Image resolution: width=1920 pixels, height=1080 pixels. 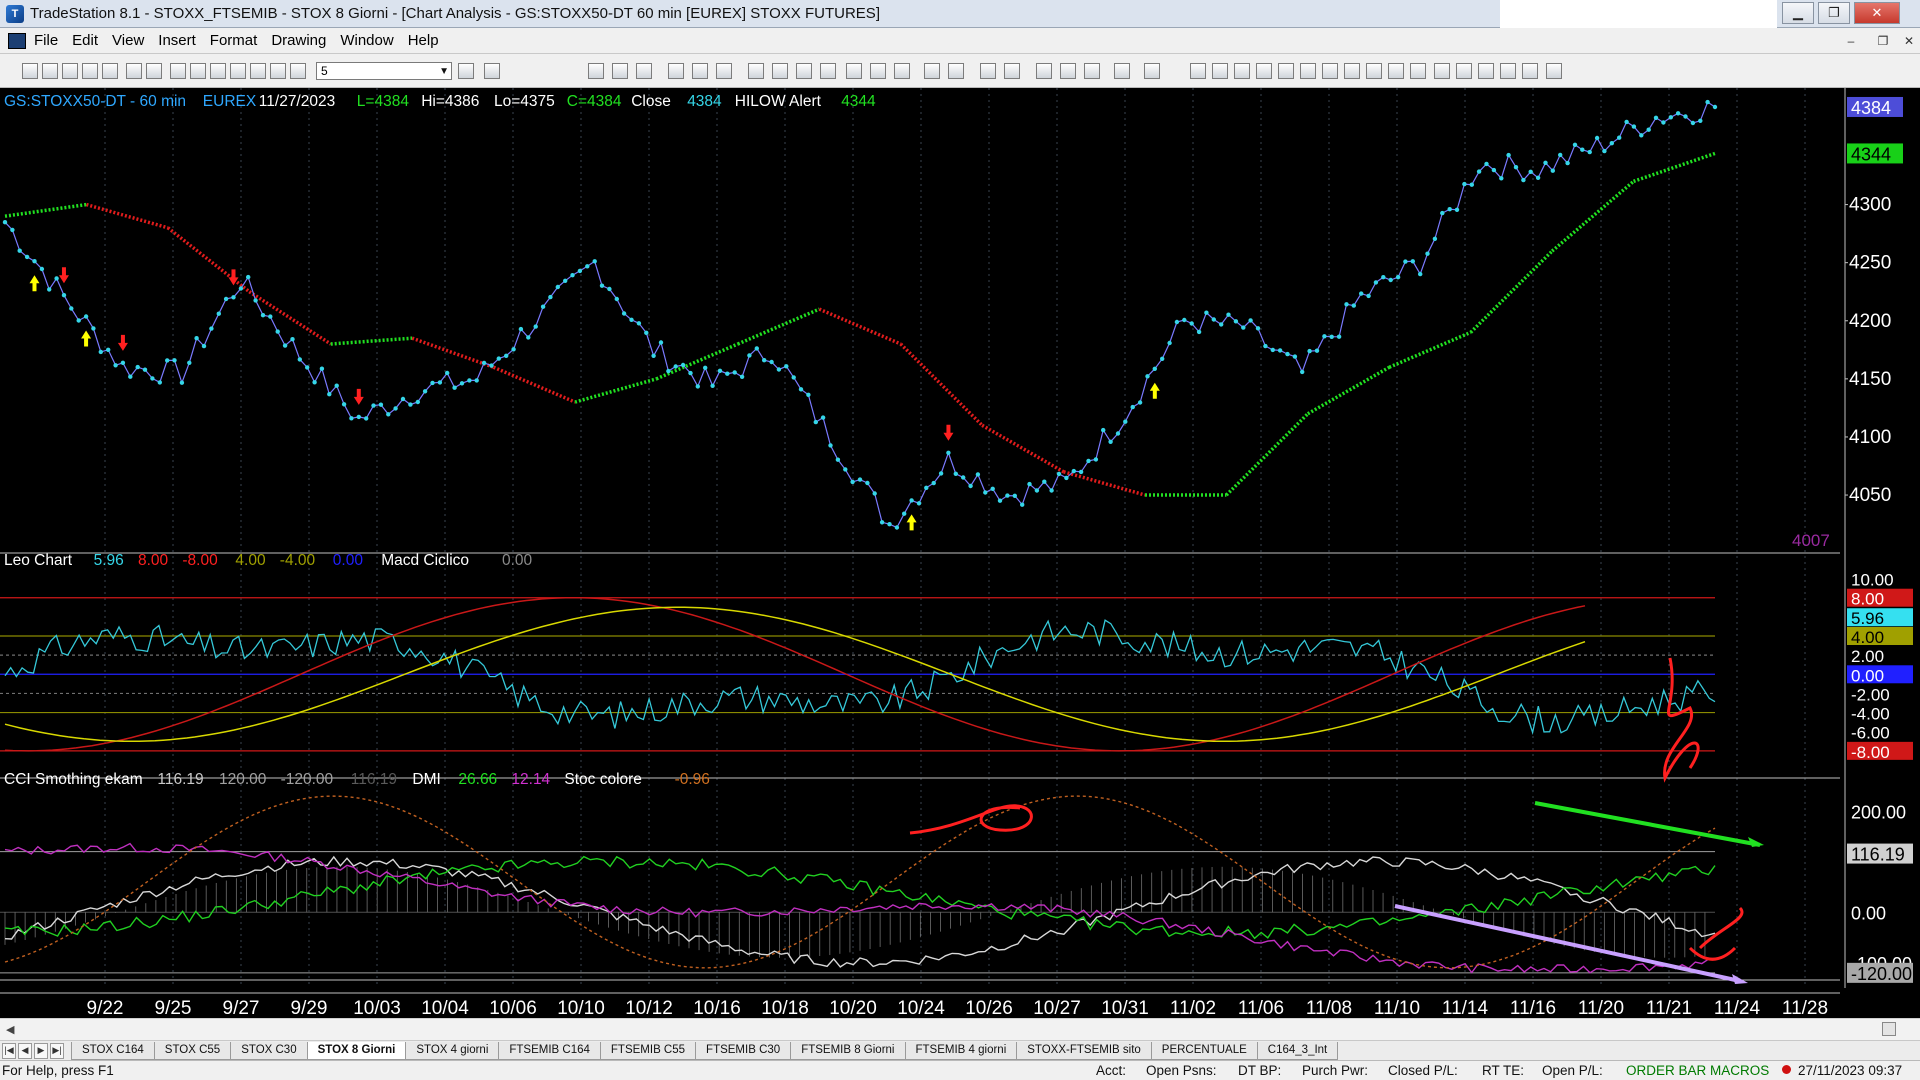 I want to click on horizontal-scrollbar: ◀, so click(x=960, y=1029).